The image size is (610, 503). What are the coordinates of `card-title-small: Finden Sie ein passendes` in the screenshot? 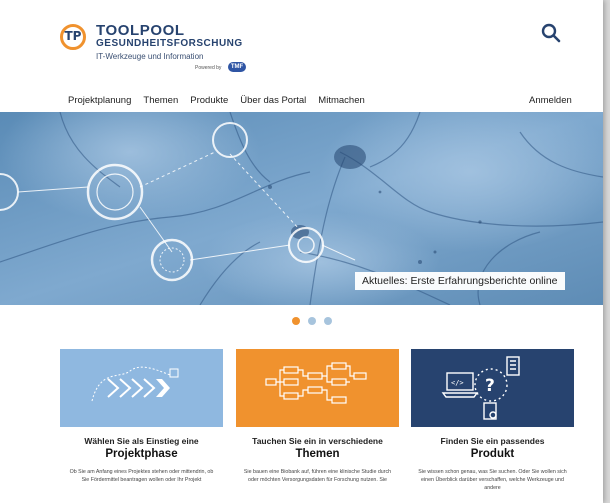 It's located at (492, 441).